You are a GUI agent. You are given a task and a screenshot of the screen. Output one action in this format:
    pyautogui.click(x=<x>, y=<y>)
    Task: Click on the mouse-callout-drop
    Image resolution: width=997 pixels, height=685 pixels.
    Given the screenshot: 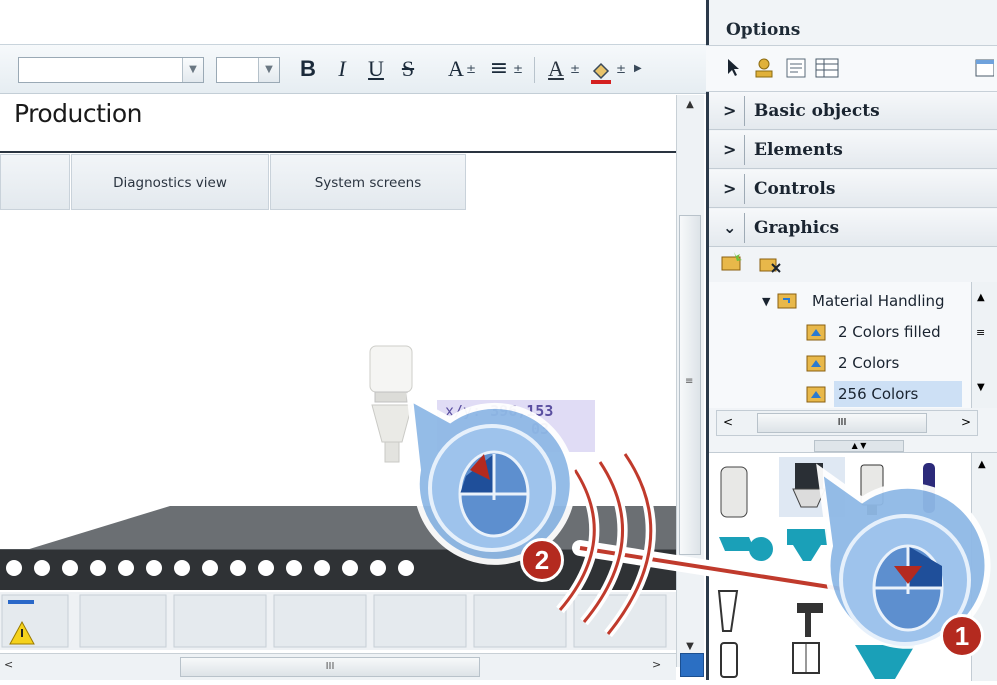 What is the action you would take?
    pyautogui.click(x=491, y=478)
    